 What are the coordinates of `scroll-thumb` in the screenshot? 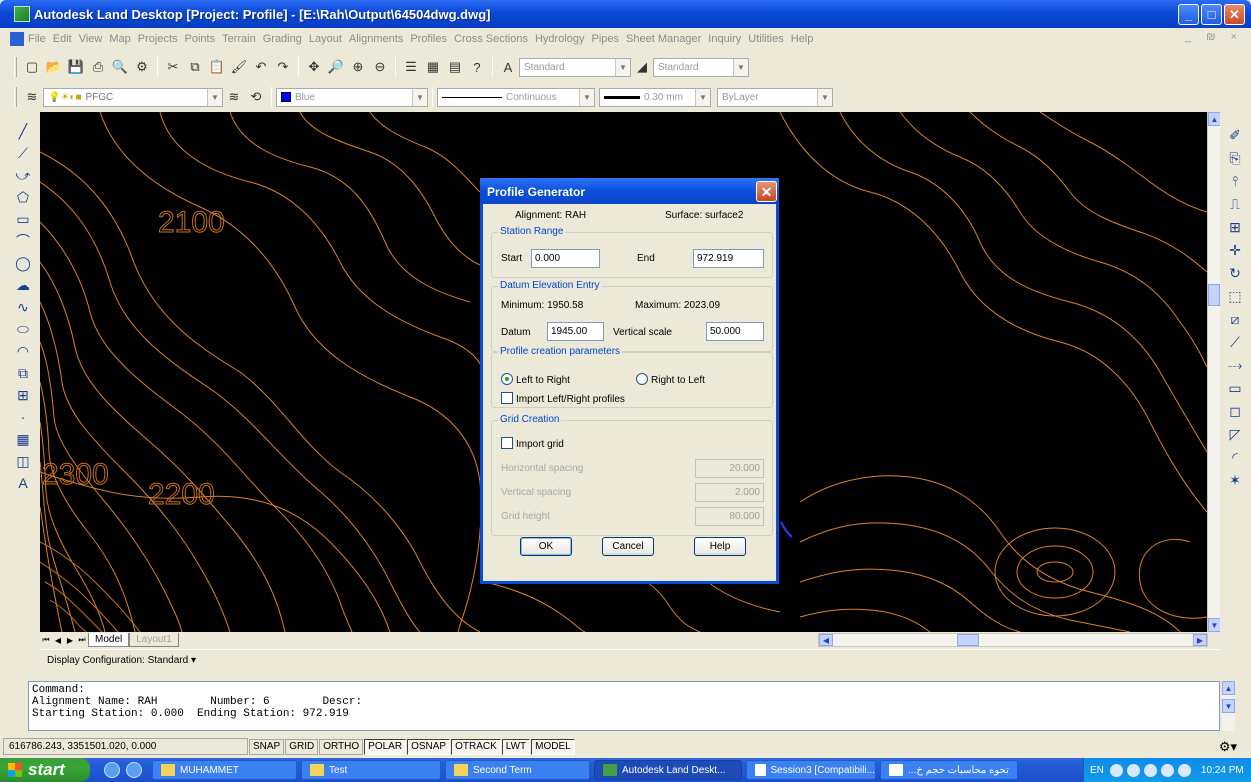 It's located at (1214, 295).